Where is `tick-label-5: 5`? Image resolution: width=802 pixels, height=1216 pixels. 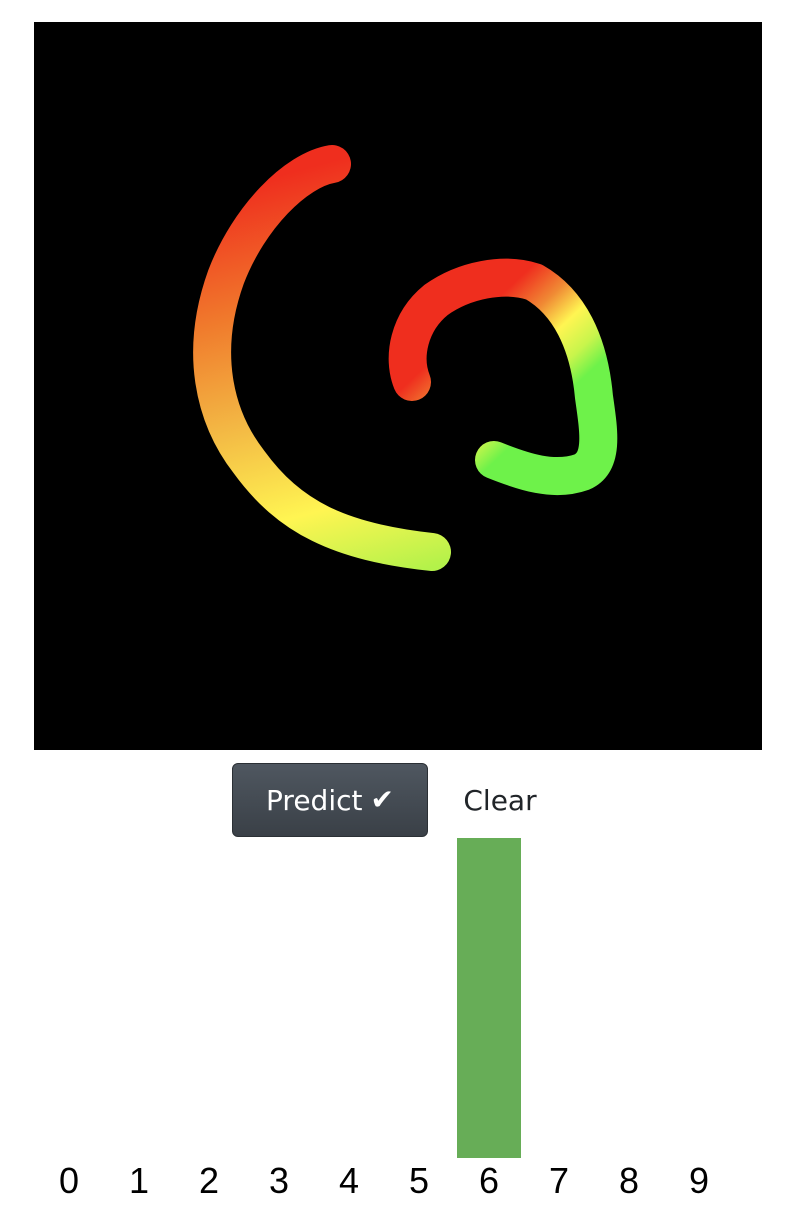
tick-label-5: 5 is located at coordinates (419, 1180).